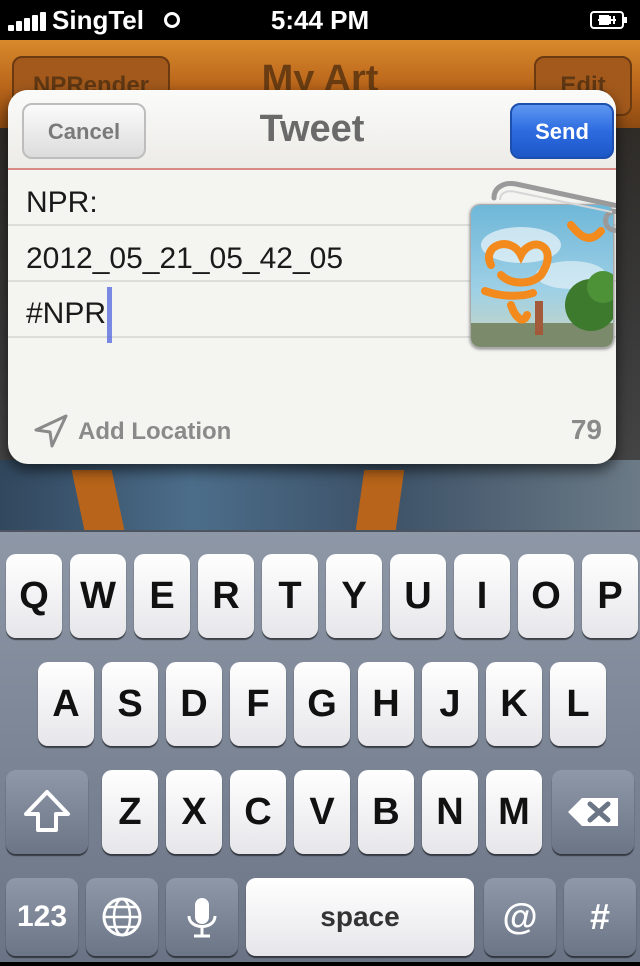 The image size is (640, 966). I want to click on delete-key, so click(593, 812).